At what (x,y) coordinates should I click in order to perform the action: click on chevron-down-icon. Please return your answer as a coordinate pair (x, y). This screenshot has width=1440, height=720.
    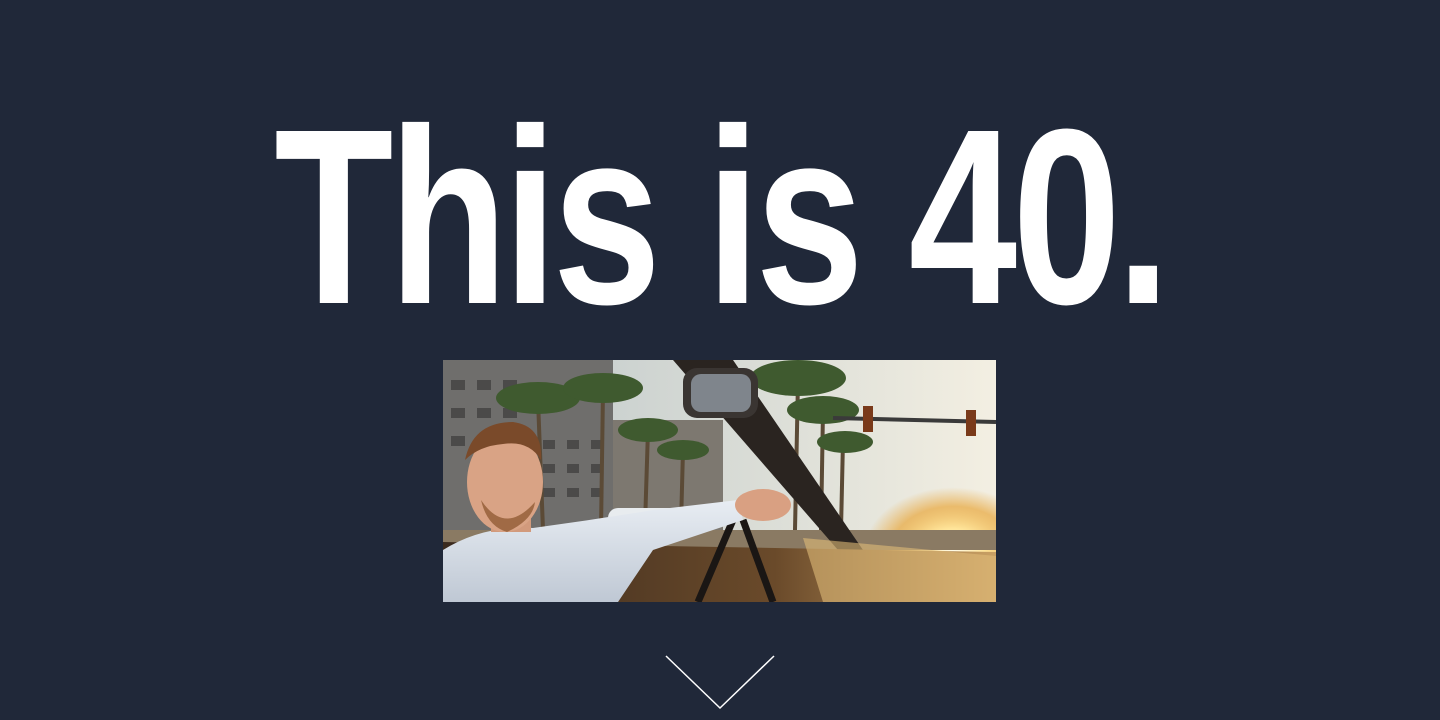
    Looking at the image, I should click on (720, 682).